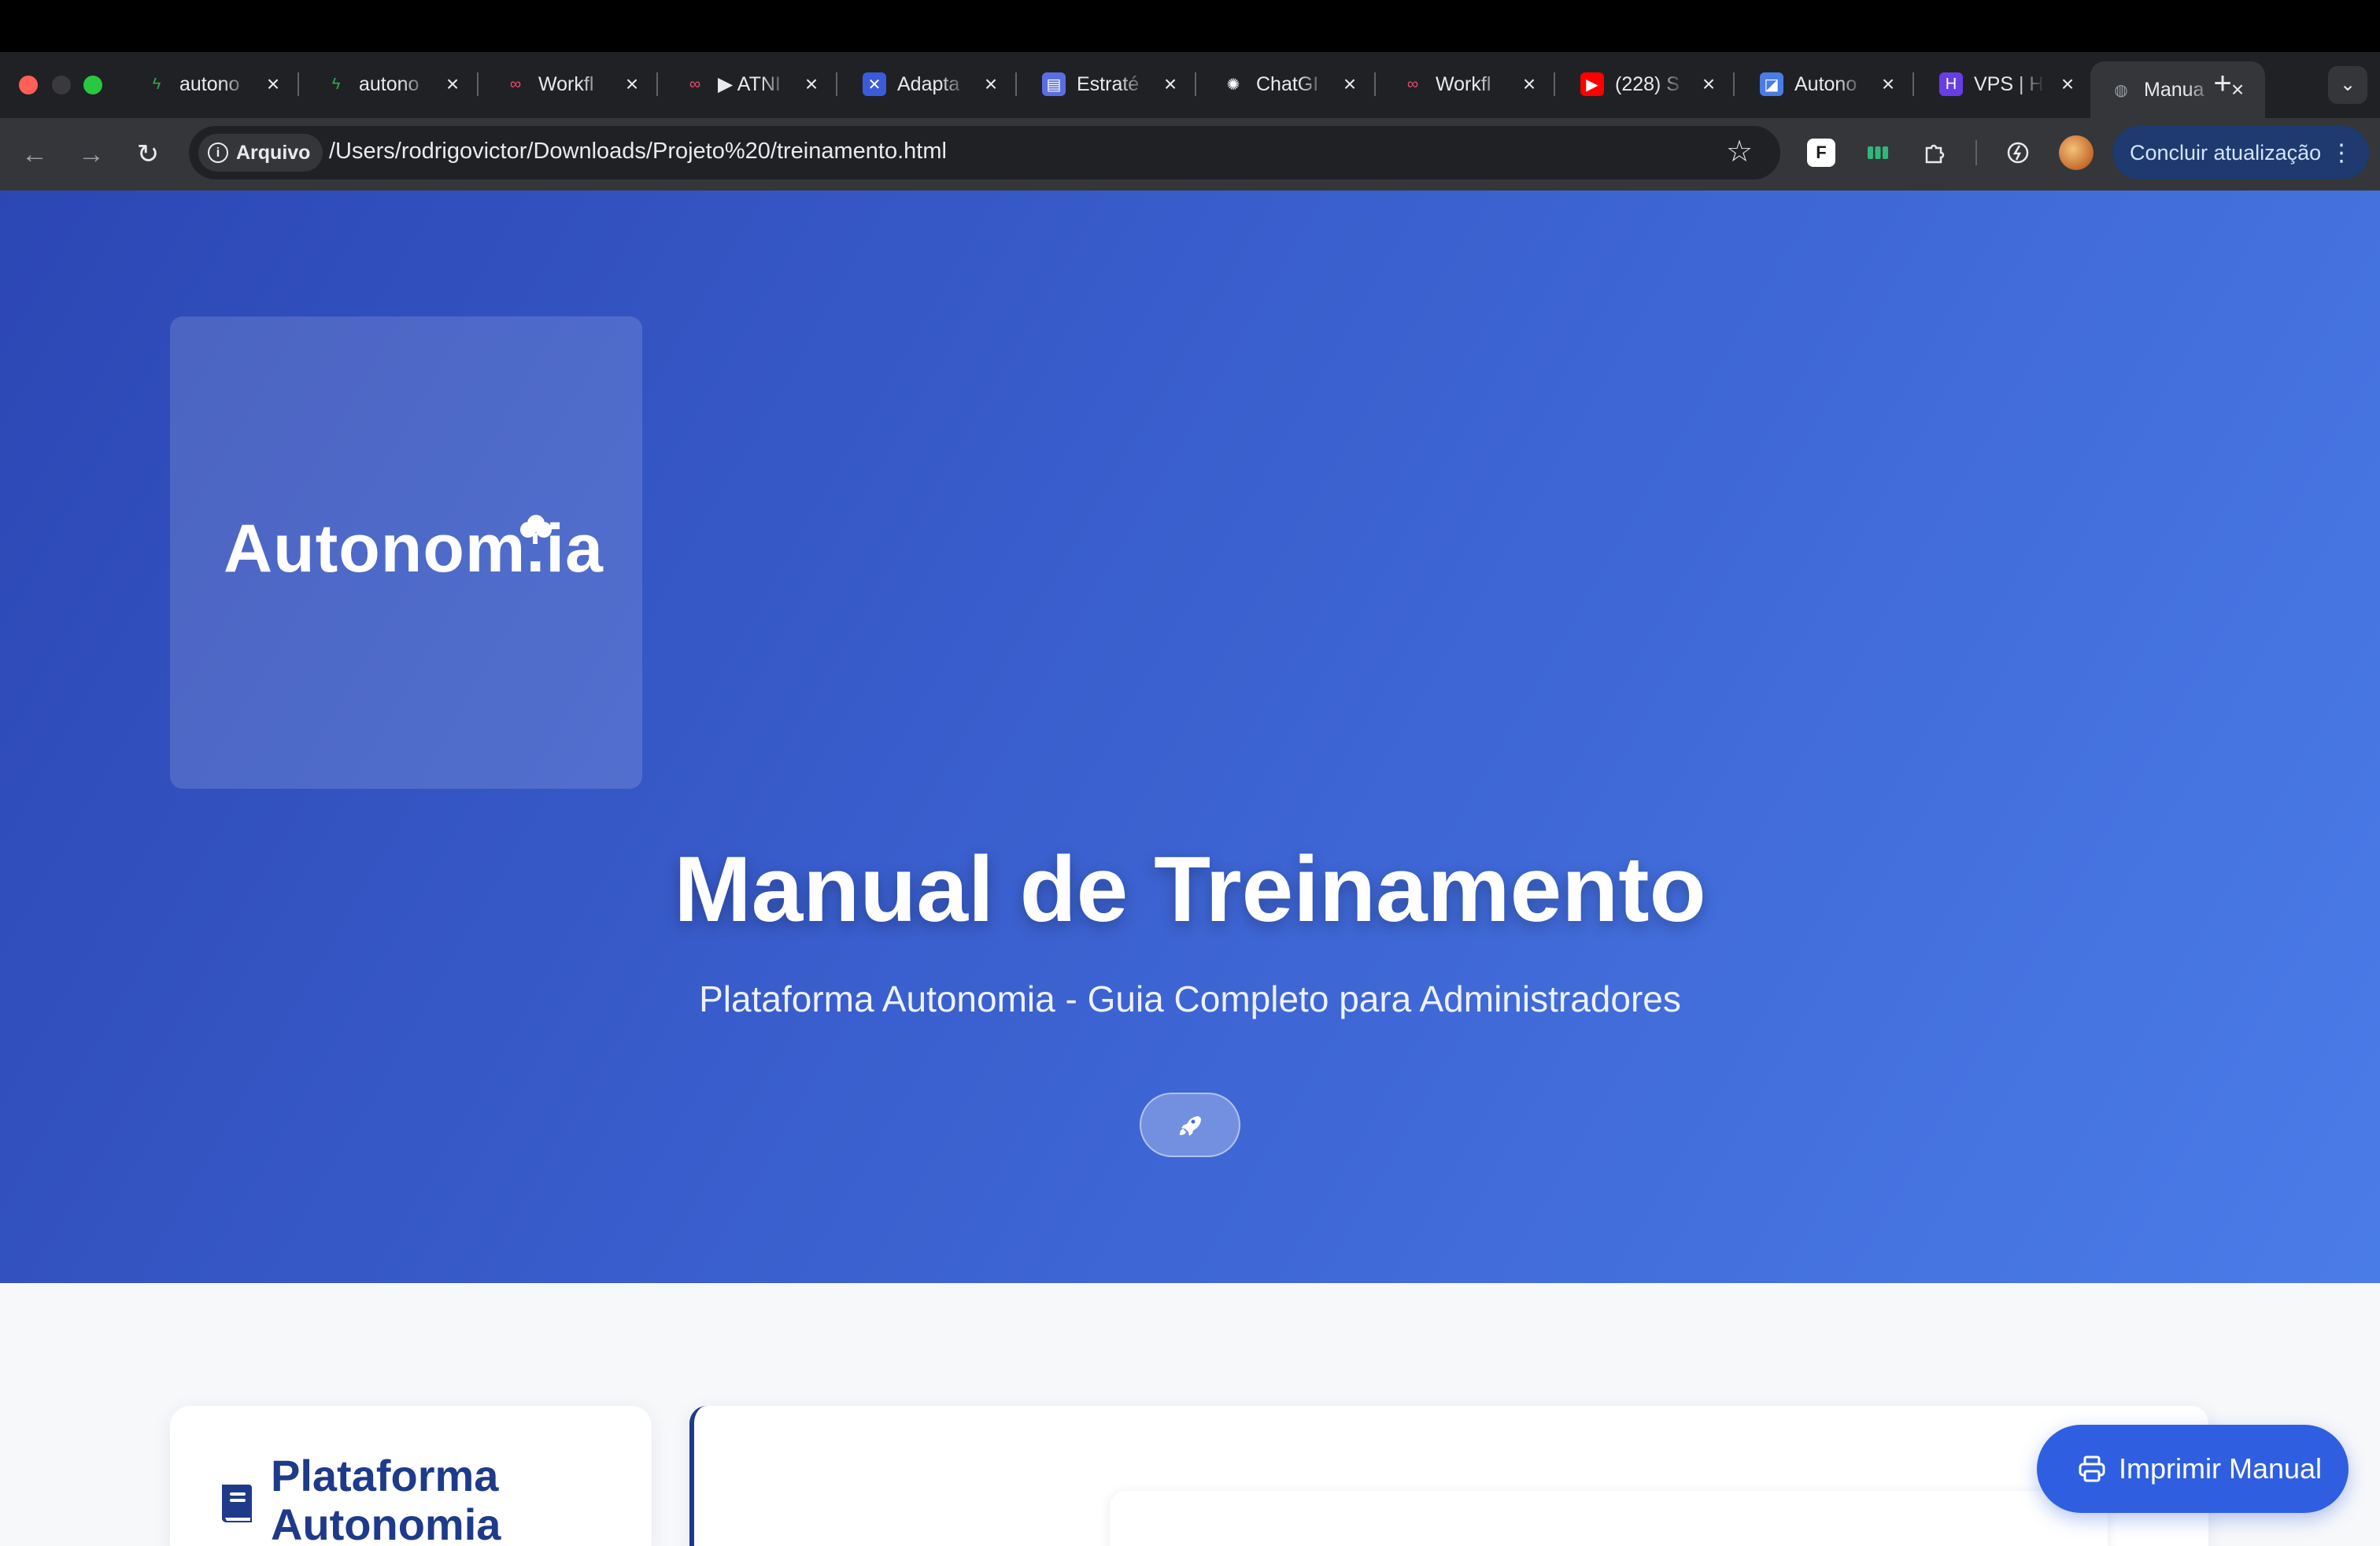 The image size is (2380, 1546). I want to click on tab-title: ChatGI, so click(1287, 83).